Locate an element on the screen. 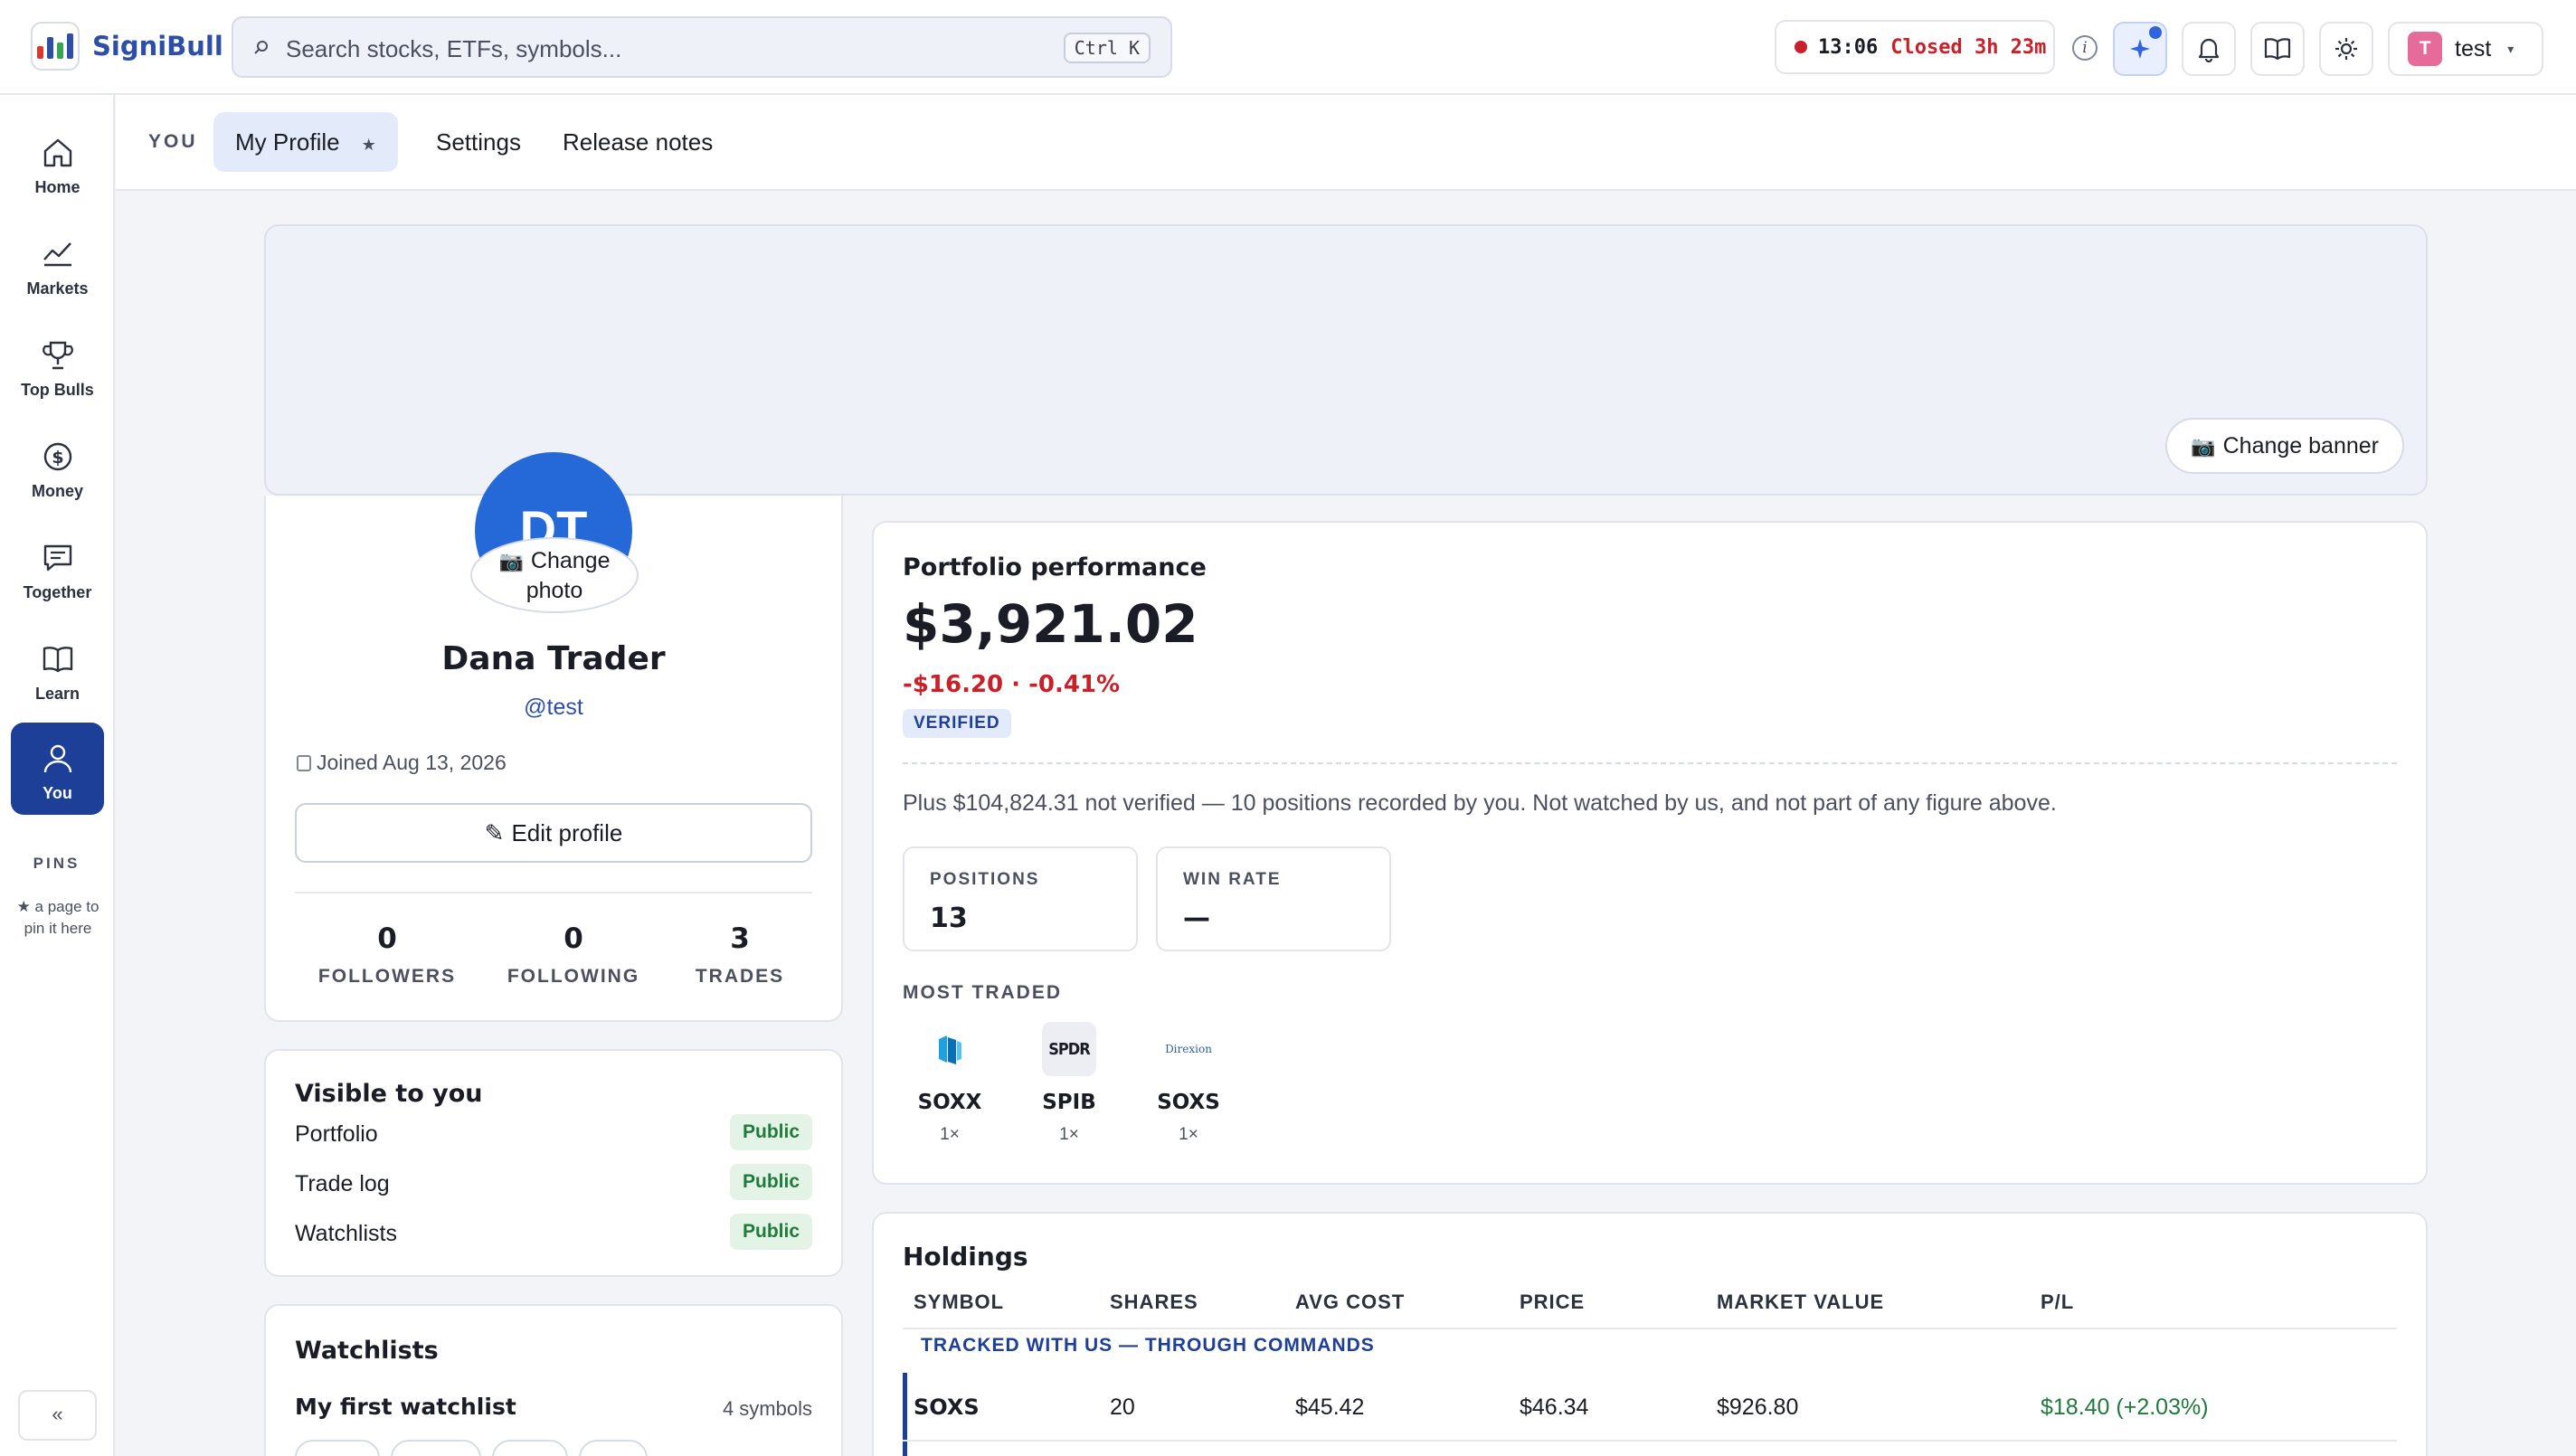 This screenshot has width=2576, height=1456. stat-followers: 0 FOLLOWERS is located at coordinates (388, 955).